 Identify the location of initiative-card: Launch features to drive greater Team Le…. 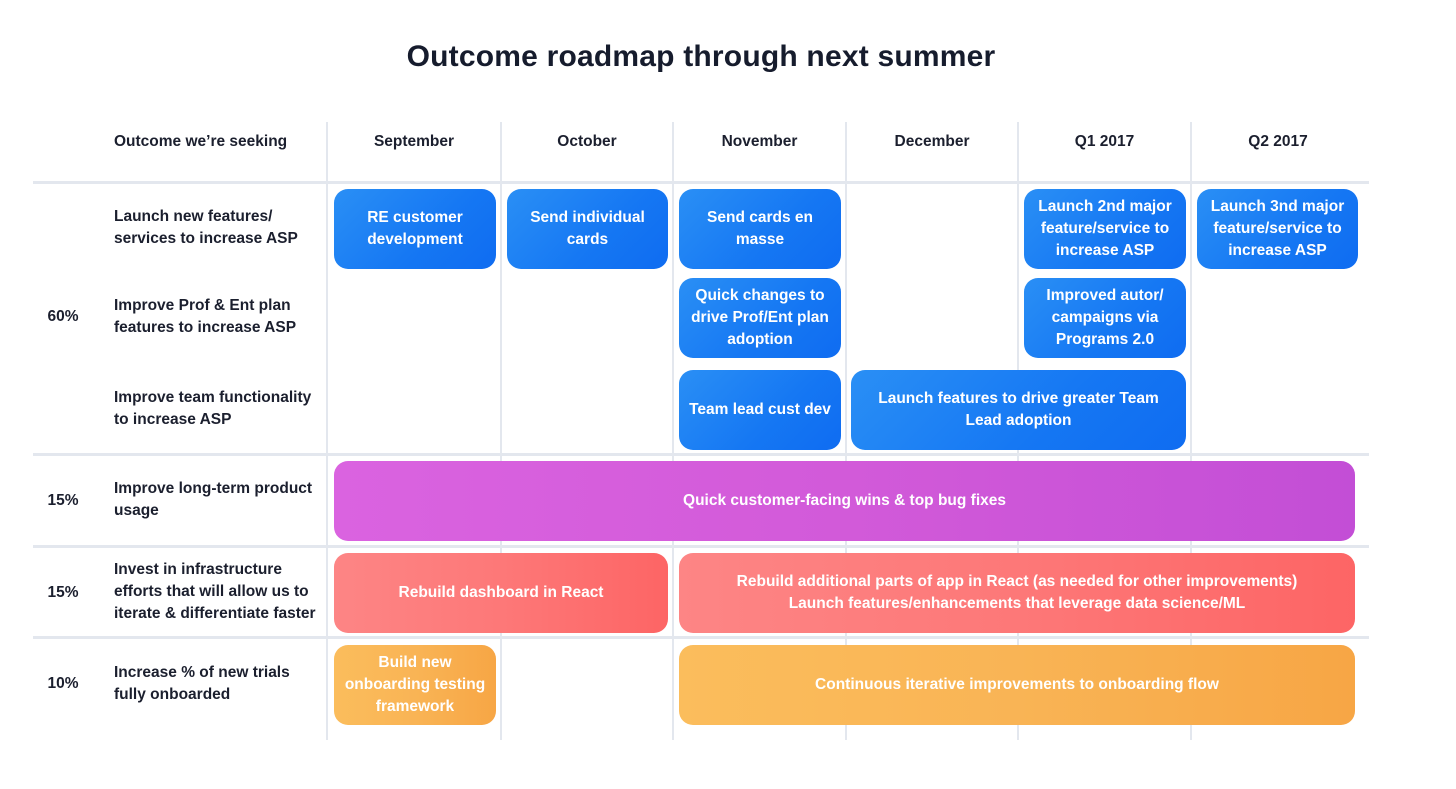
(1018, 410).